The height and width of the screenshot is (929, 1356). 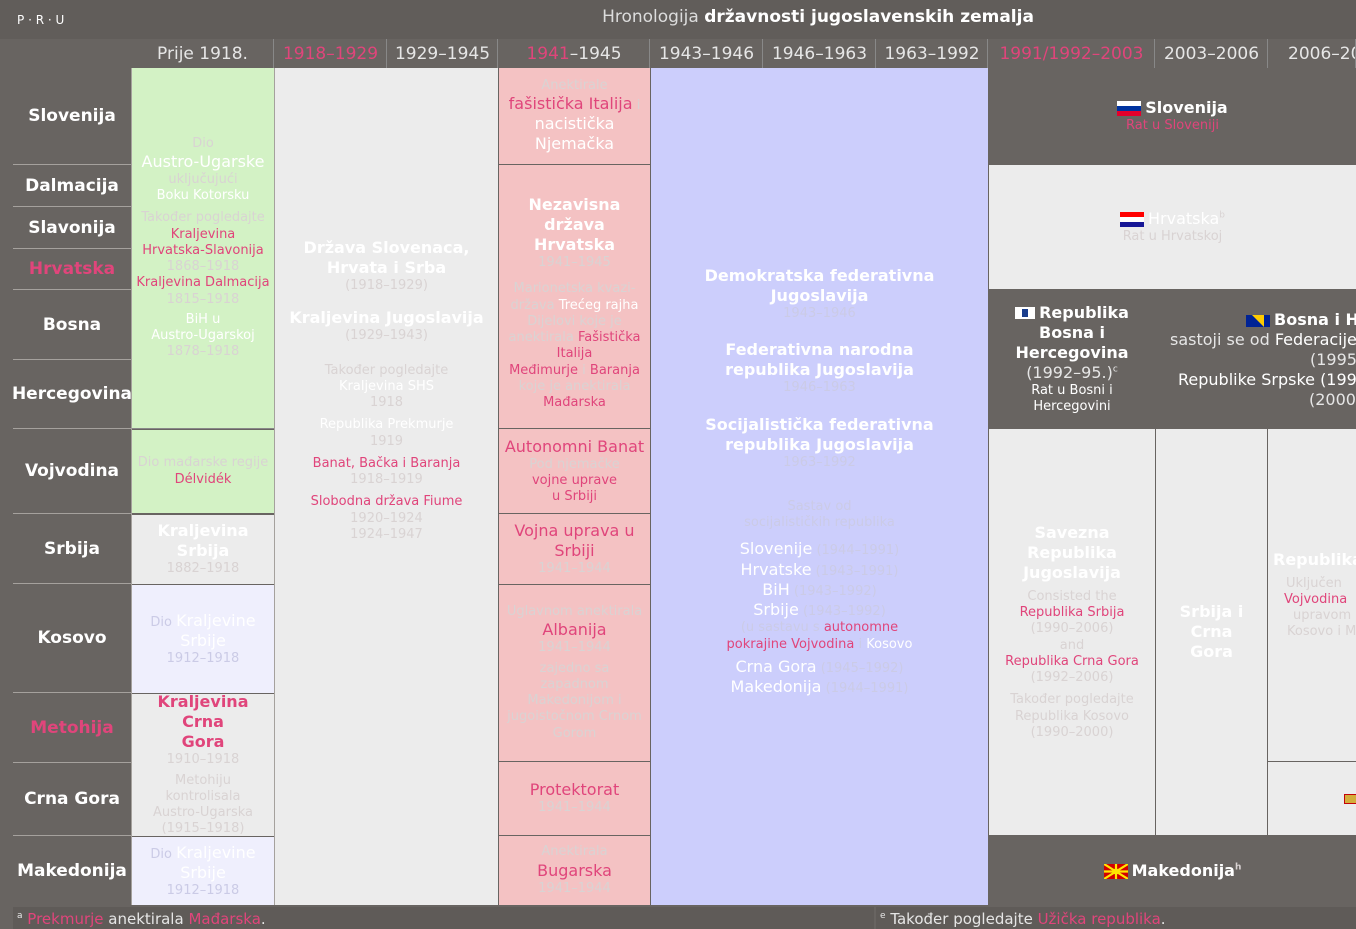 What do you see at coordinates (1072, 53) in the screenshot?
I see `period-1991-2003: 1991/1992–2003` at bounding box center [1072, 53].